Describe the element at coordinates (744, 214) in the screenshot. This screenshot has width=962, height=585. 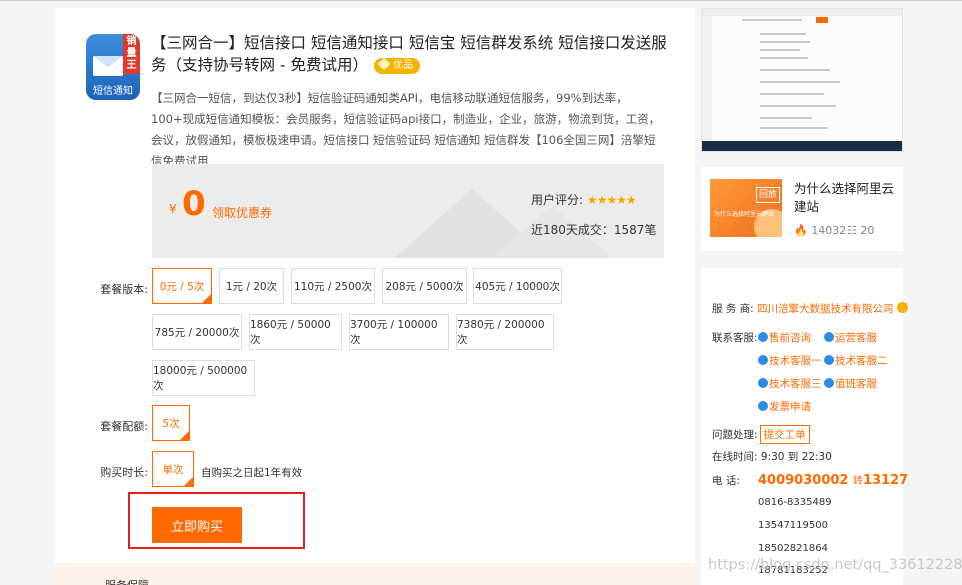
I see `thumbnail-text: 为什么选择阿里云建站` at that location.